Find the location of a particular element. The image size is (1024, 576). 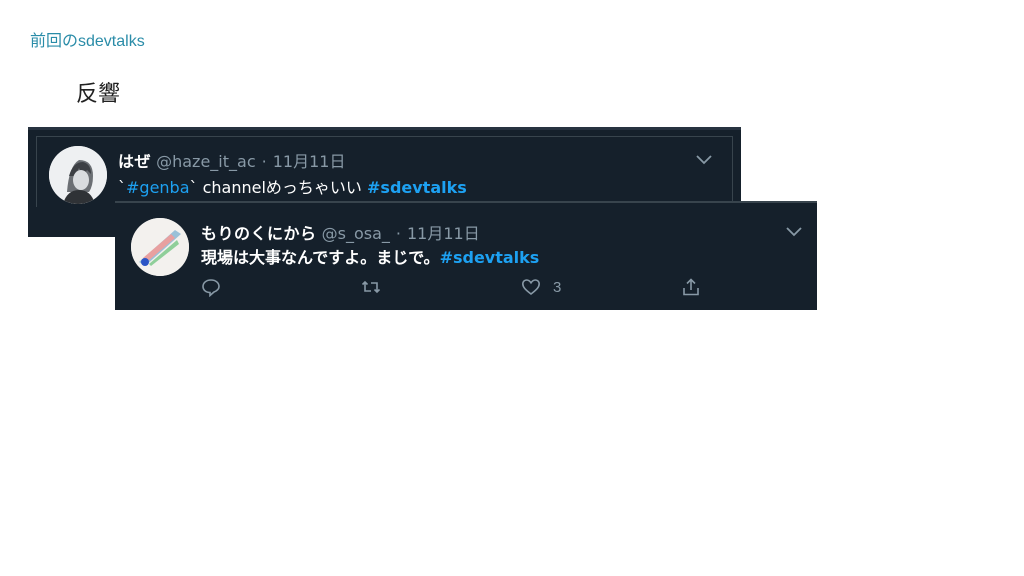

share-button is located at coordinates (691, 287).